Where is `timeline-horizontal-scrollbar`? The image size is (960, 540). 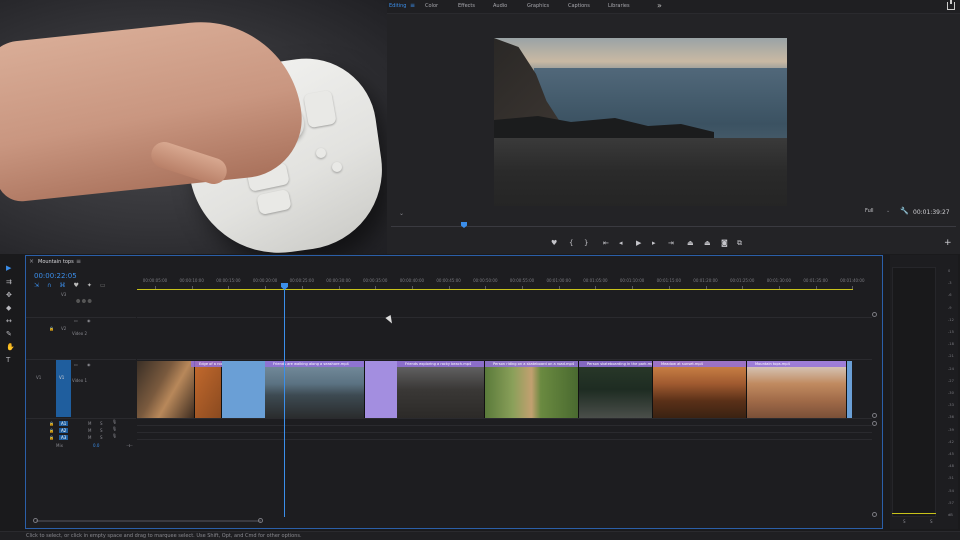
timeline-horizontal-scrollbar is located at coordinates (148, 521).